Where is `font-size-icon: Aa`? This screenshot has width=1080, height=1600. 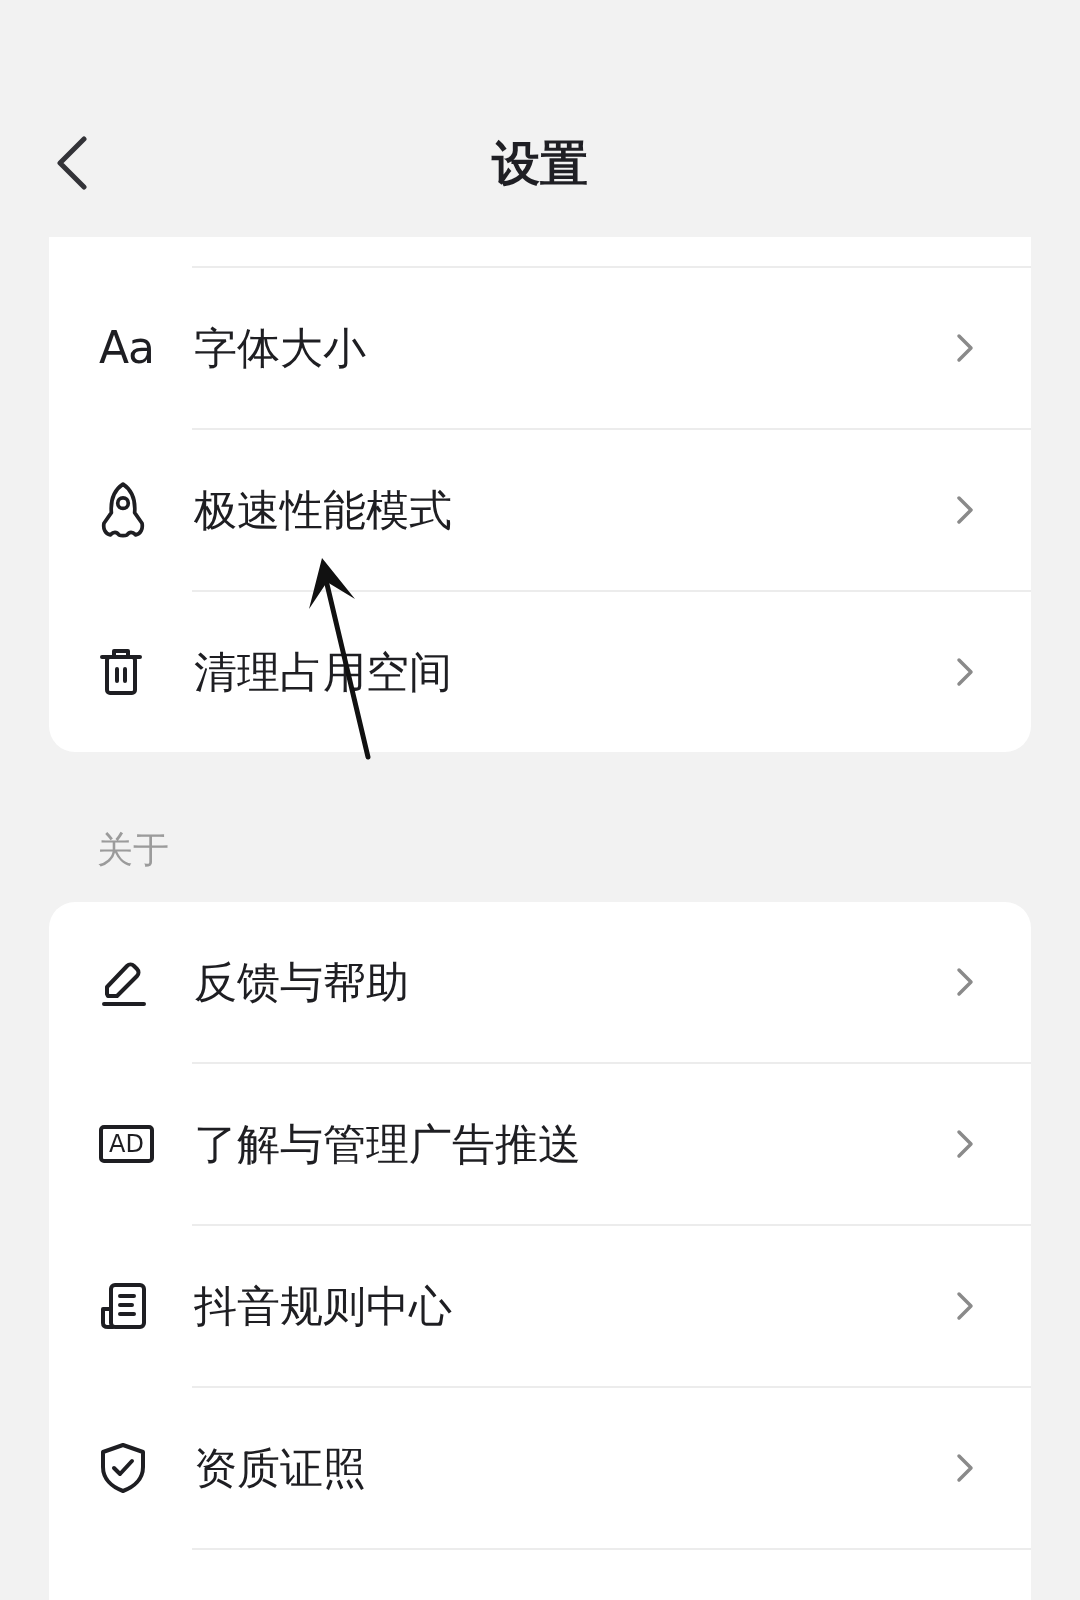
font-size-icon: Aa is located at coordinates (127, 348).